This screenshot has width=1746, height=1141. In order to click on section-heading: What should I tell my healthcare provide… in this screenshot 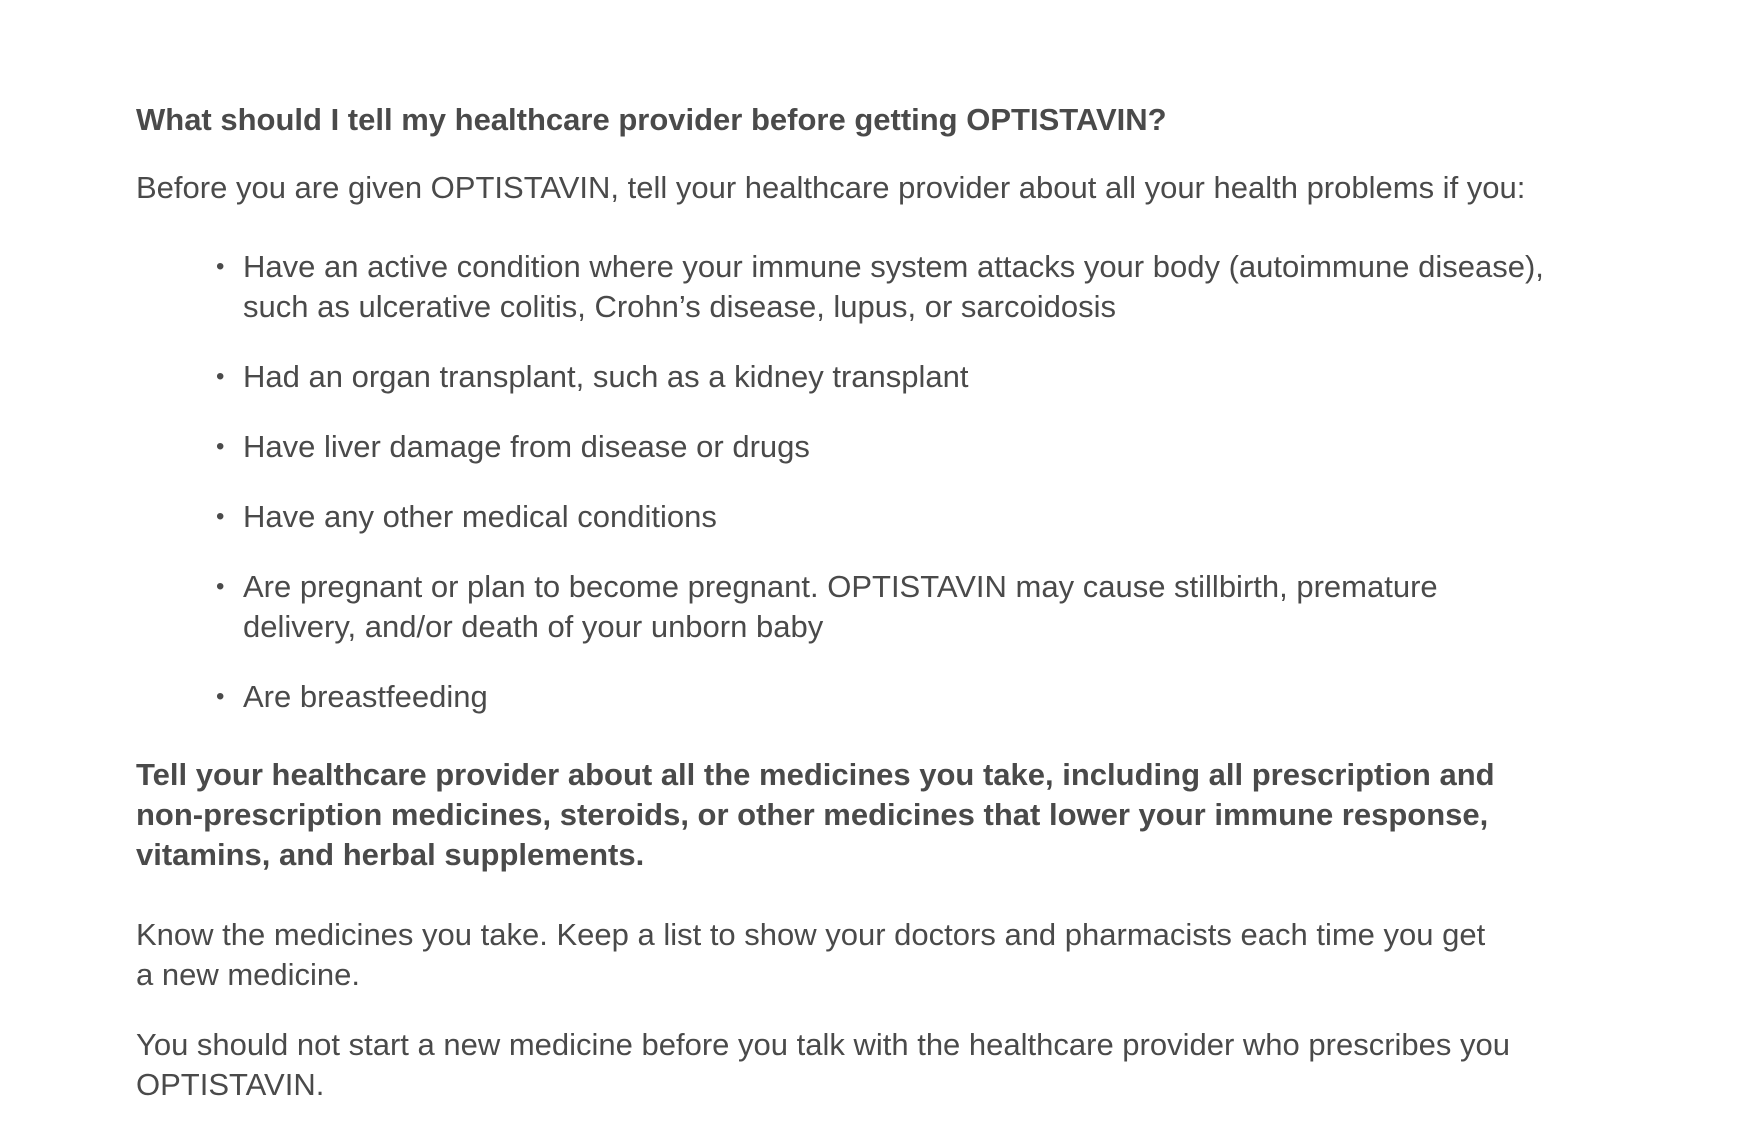, I will do `click(651, 119)`.